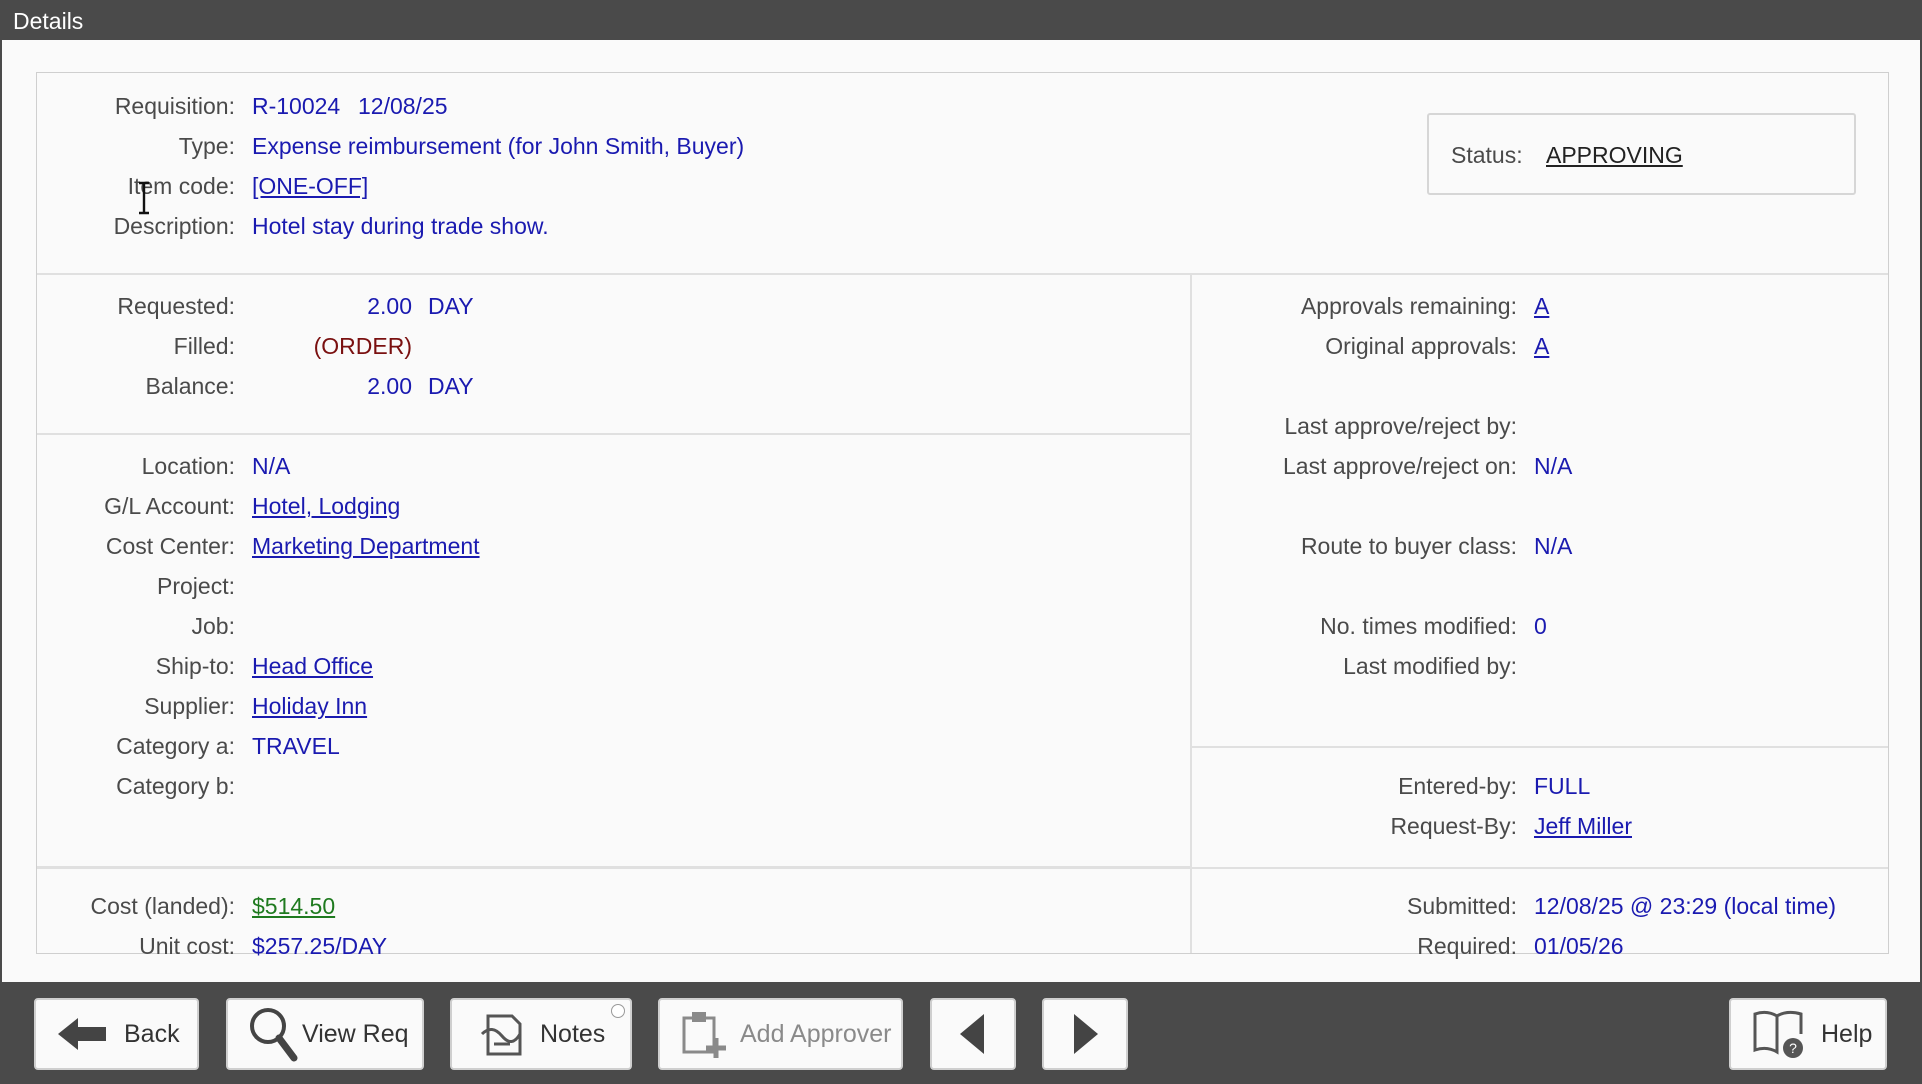 Image resolution: width=1922 pixels, height=1084 pixels. I want to click on text-cursor-icon, so click(144, 198).